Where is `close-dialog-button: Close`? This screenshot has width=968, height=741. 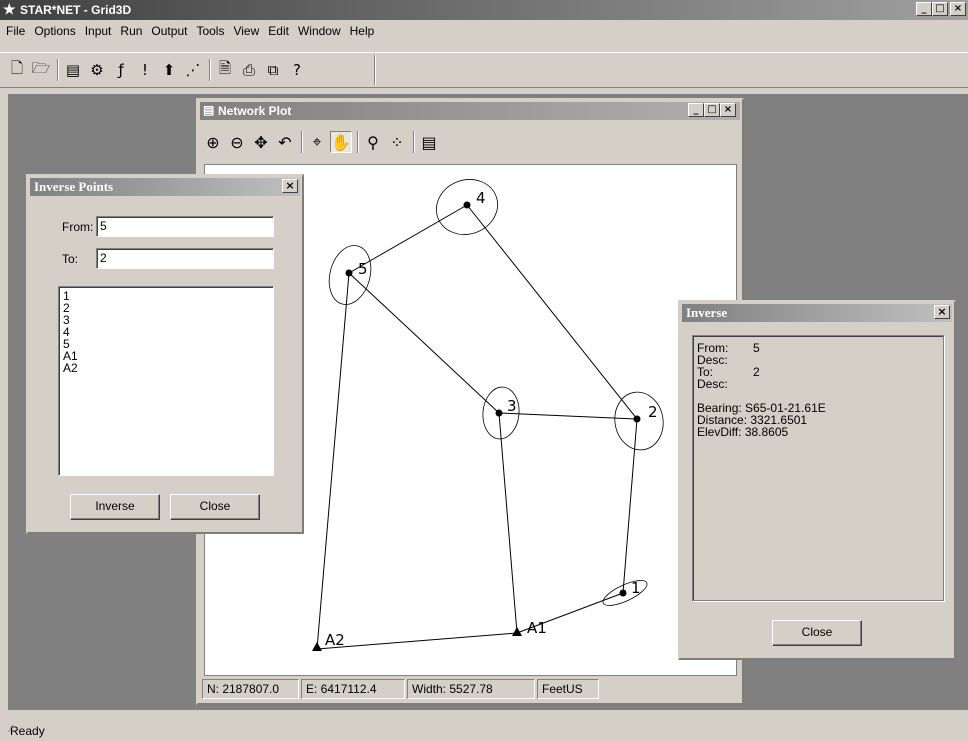 close-dialog-button: Close is located at coordinates (215, 507).